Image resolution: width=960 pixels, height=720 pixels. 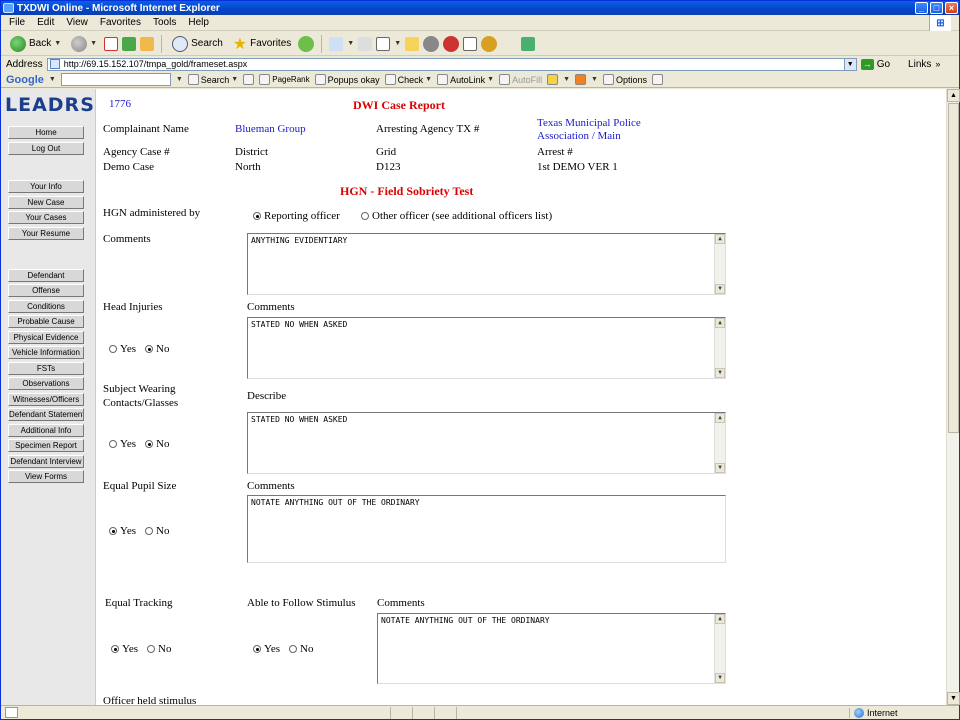 What do you see at coordinates (46, 217) in the screenshot?
I see `nav-your-cases: Your Cases` at bounding box center [46, 217].